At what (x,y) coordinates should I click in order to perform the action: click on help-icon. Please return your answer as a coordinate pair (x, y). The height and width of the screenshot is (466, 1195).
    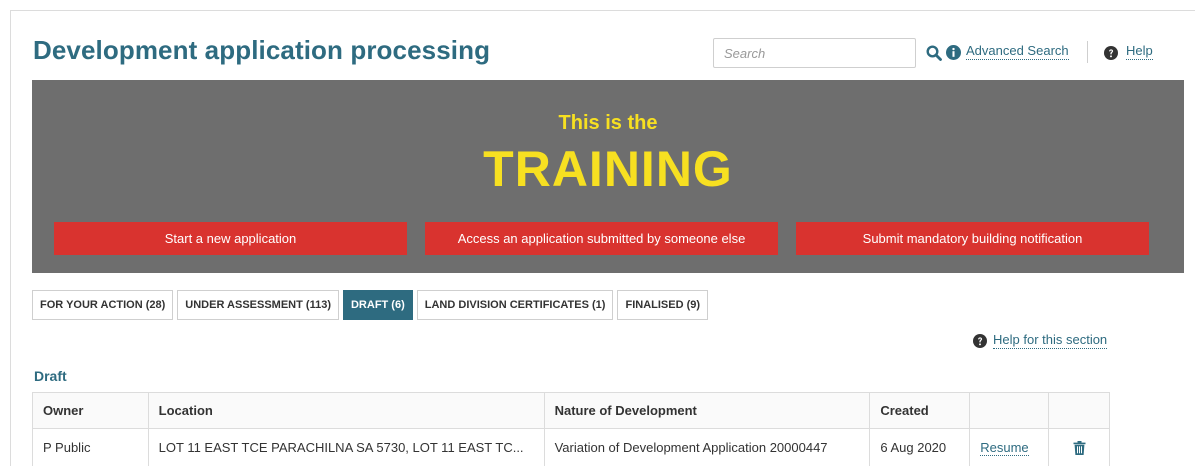
    Looking at the image, I should click on (1111, 53).